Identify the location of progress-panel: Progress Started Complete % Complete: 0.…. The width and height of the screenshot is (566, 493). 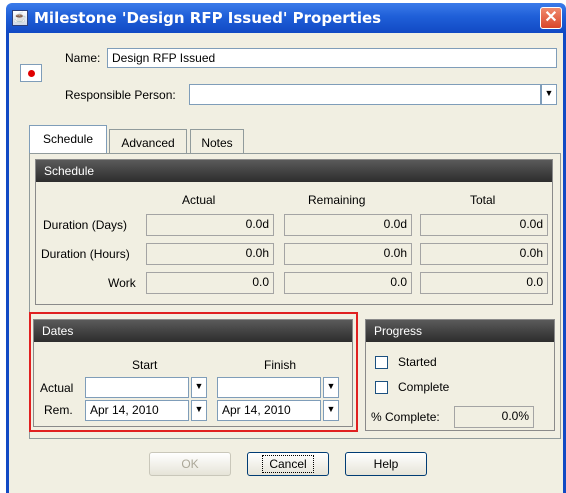
(460, 375).